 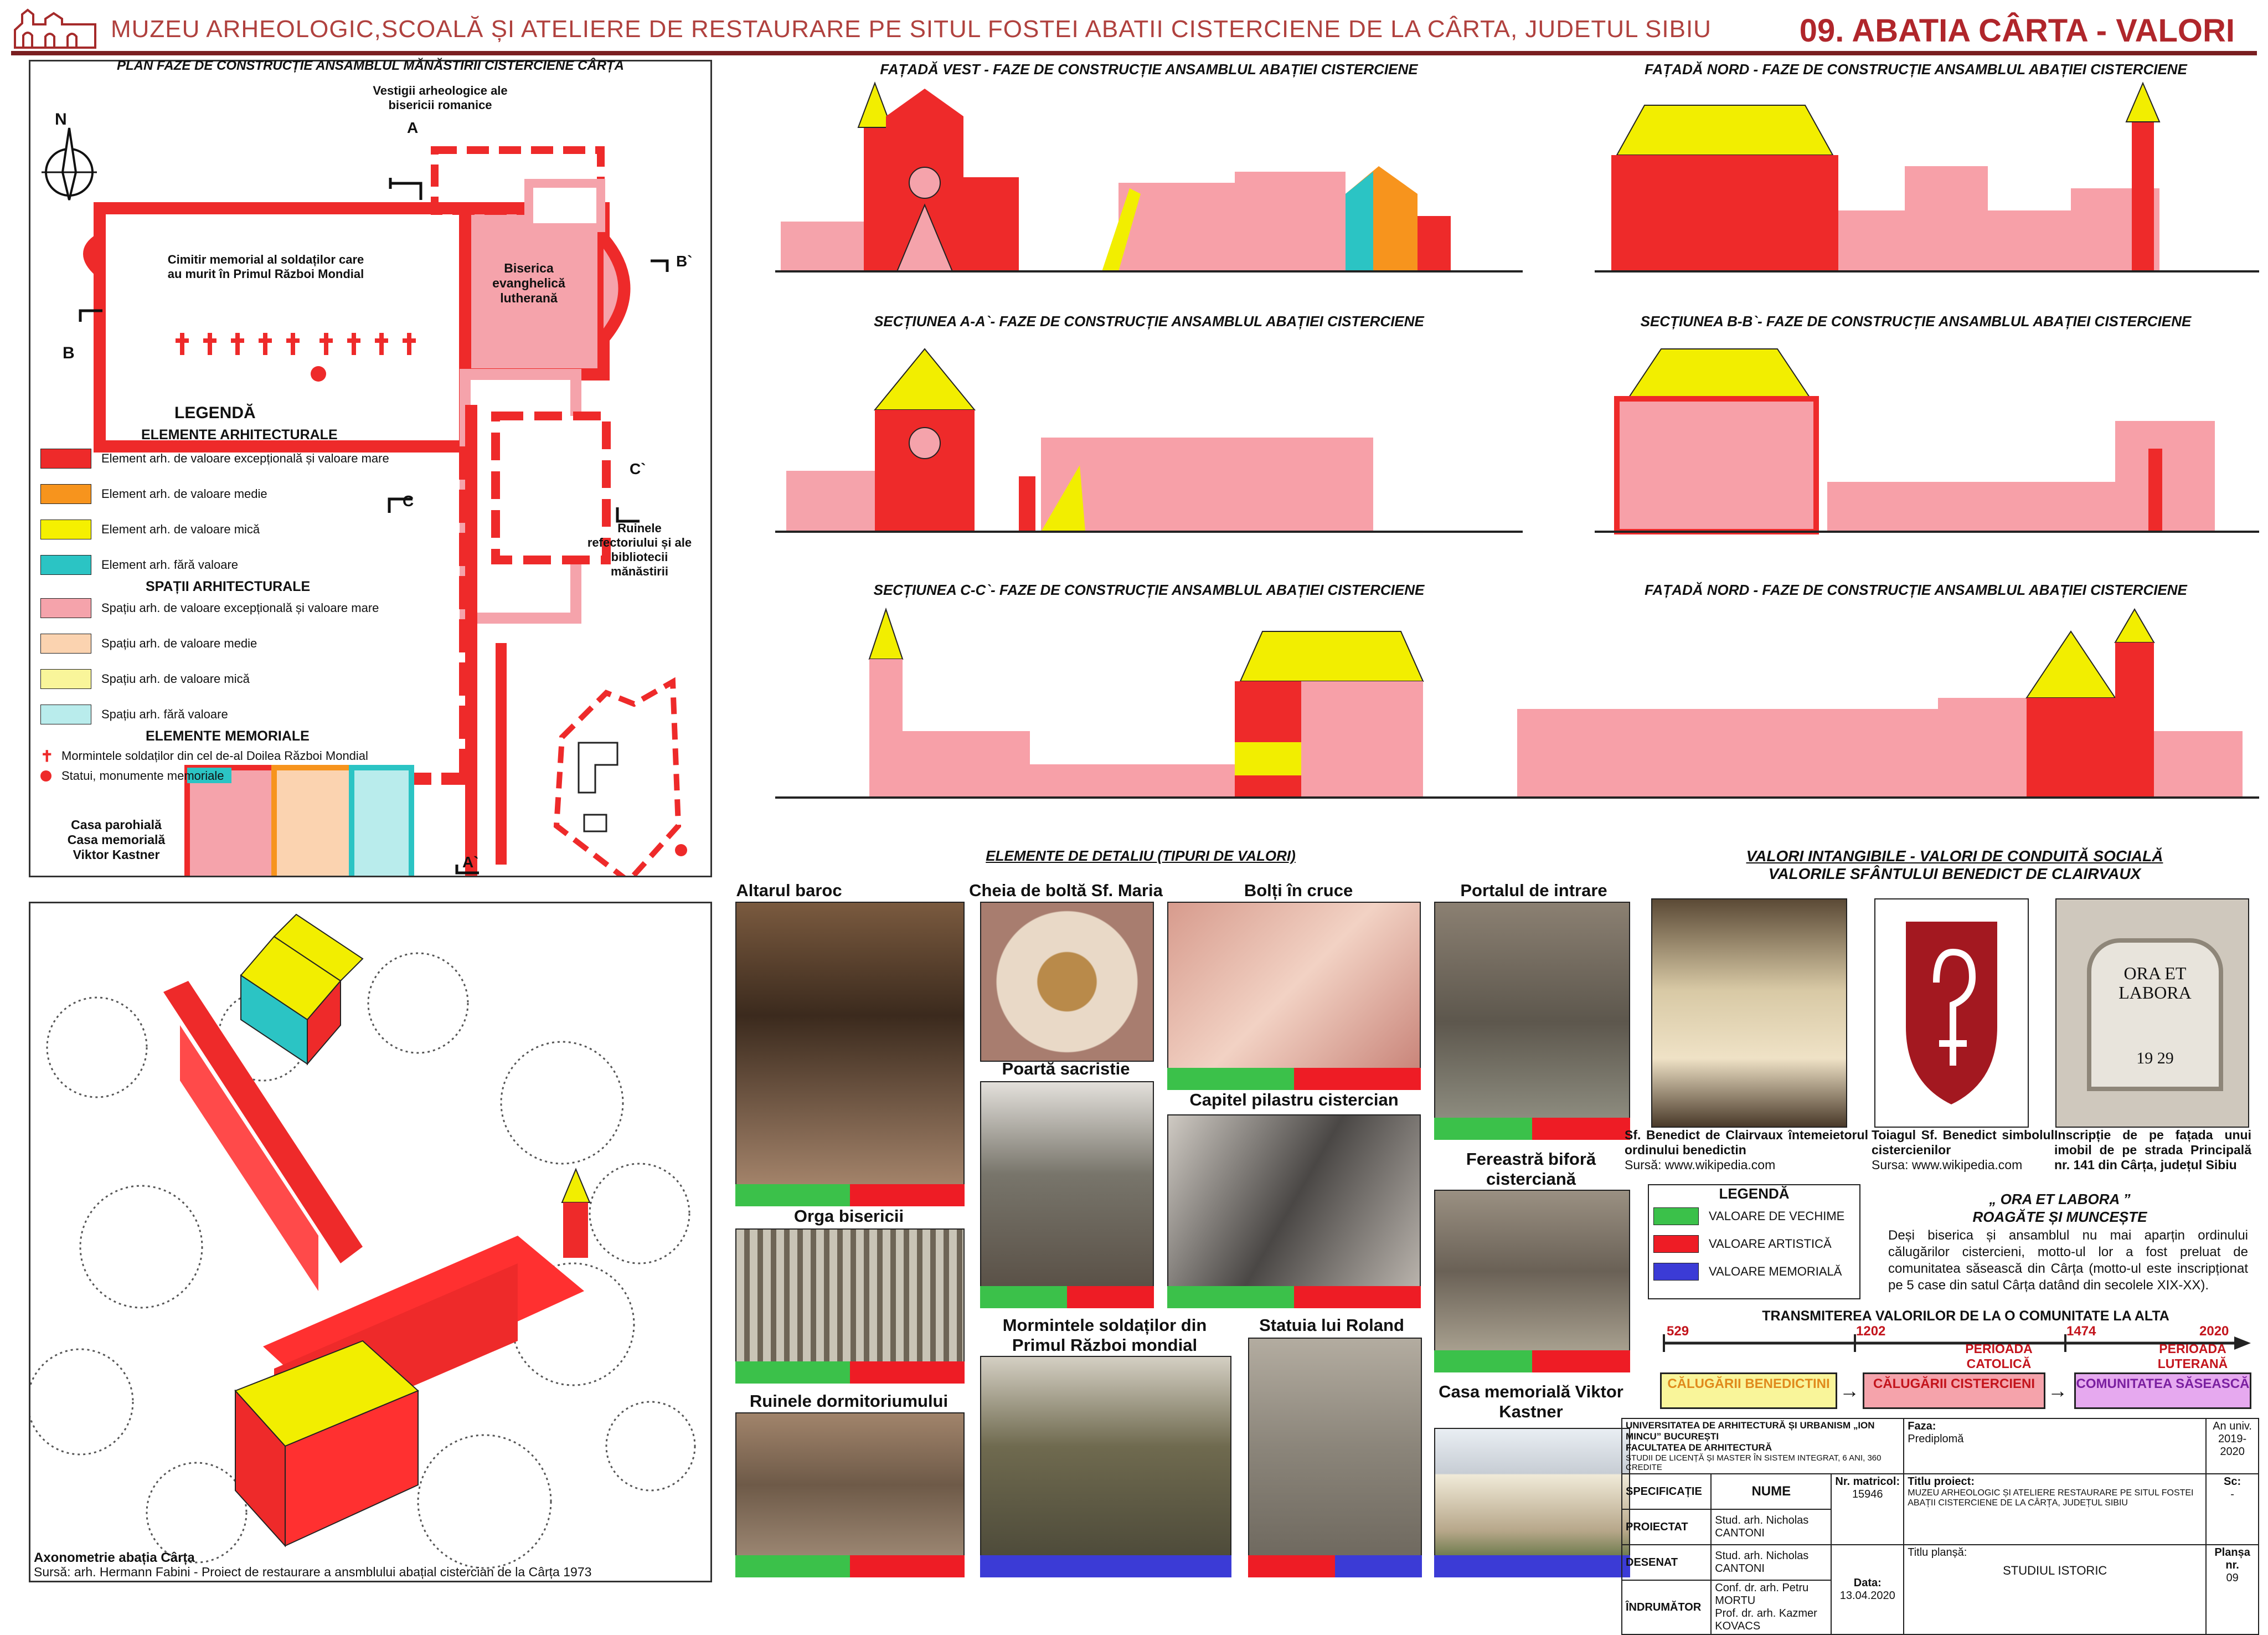 What do you see at coordinates (2055, 1590) in the screenshot?
I see `cartouche-titlu-plansa-cell: Titlu planșă: STUDIUL ISTORIC` at bounding box center [2055, 1590].